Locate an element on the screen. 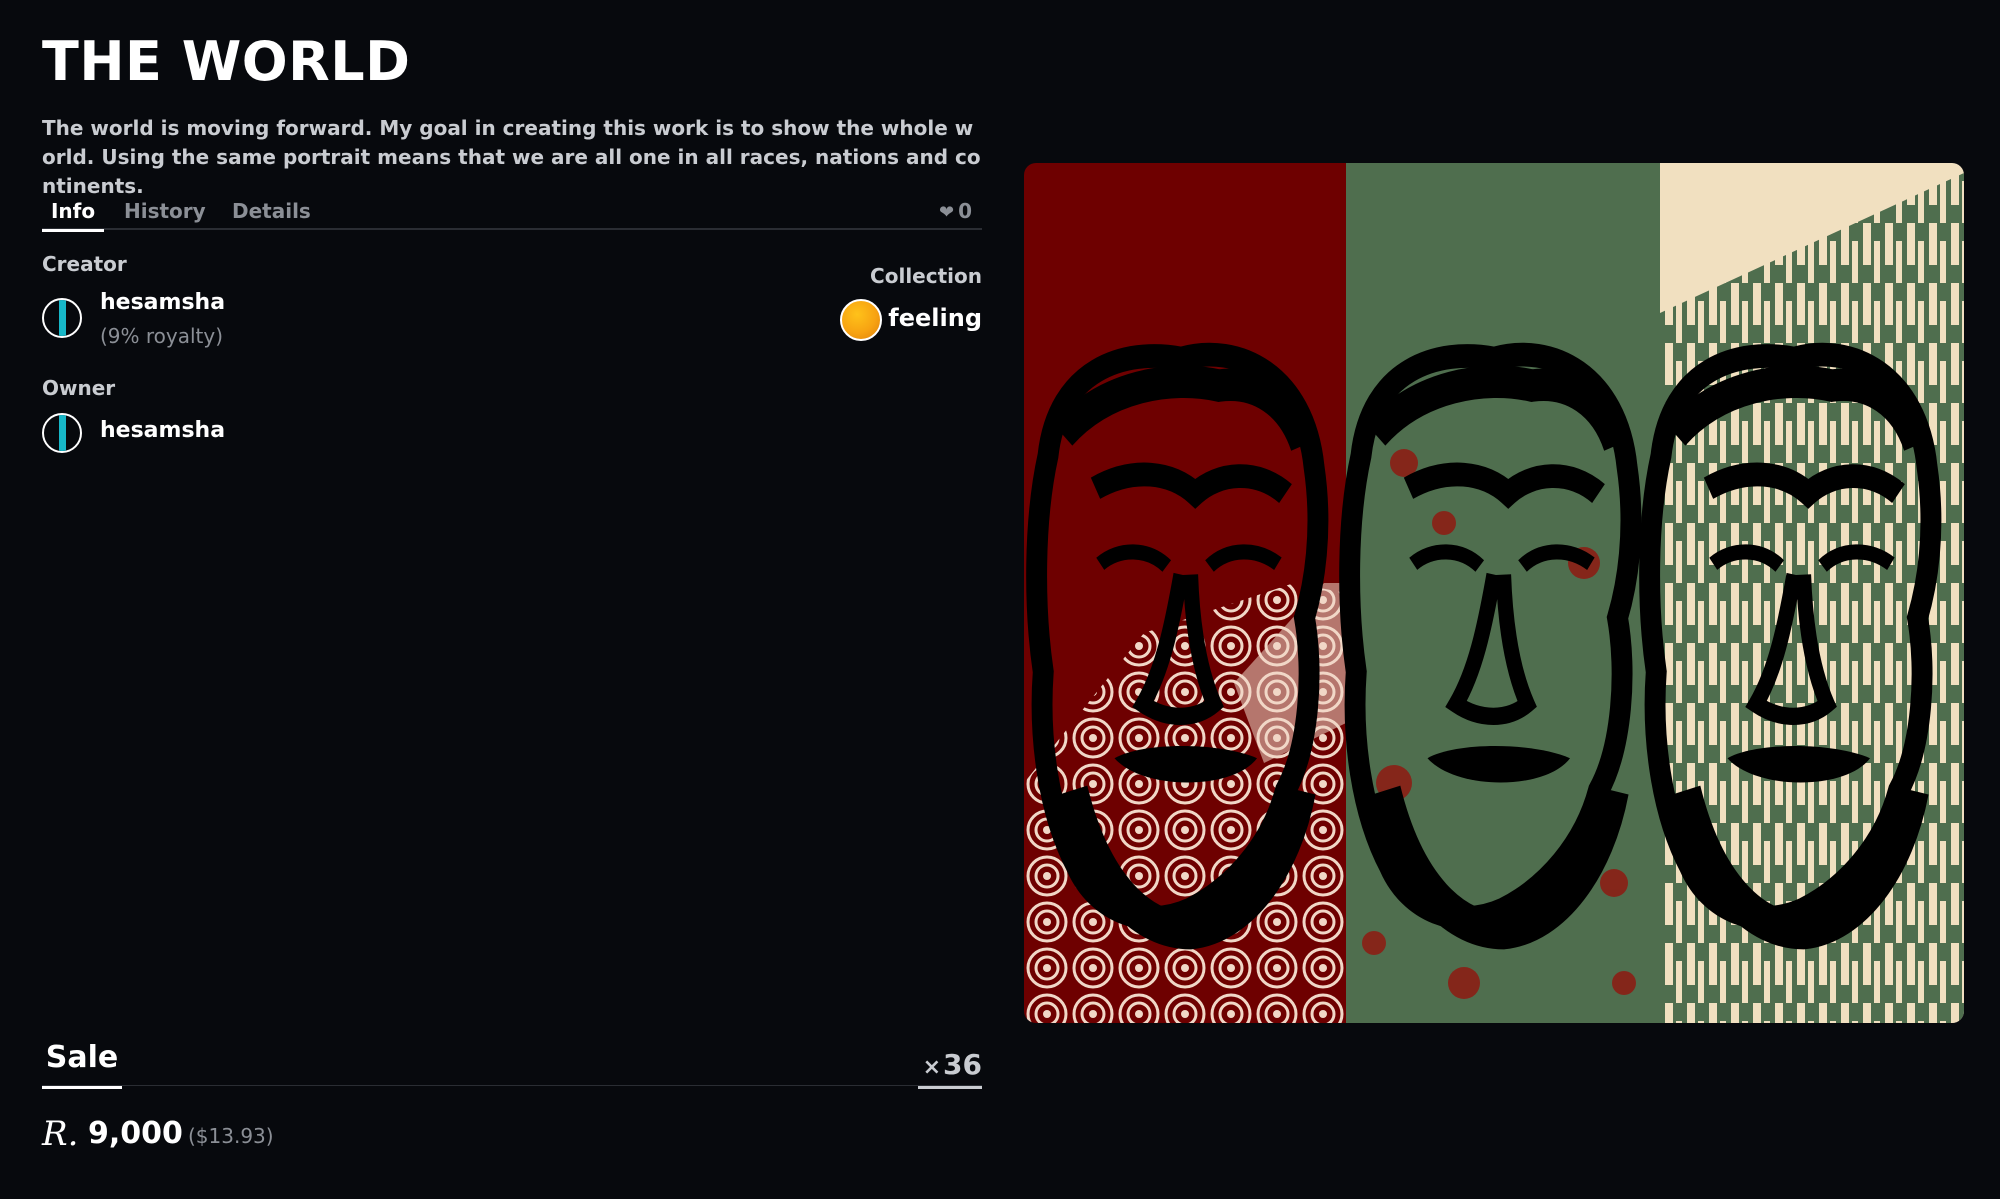  tab-history: History is located at coordinates (165, 211).